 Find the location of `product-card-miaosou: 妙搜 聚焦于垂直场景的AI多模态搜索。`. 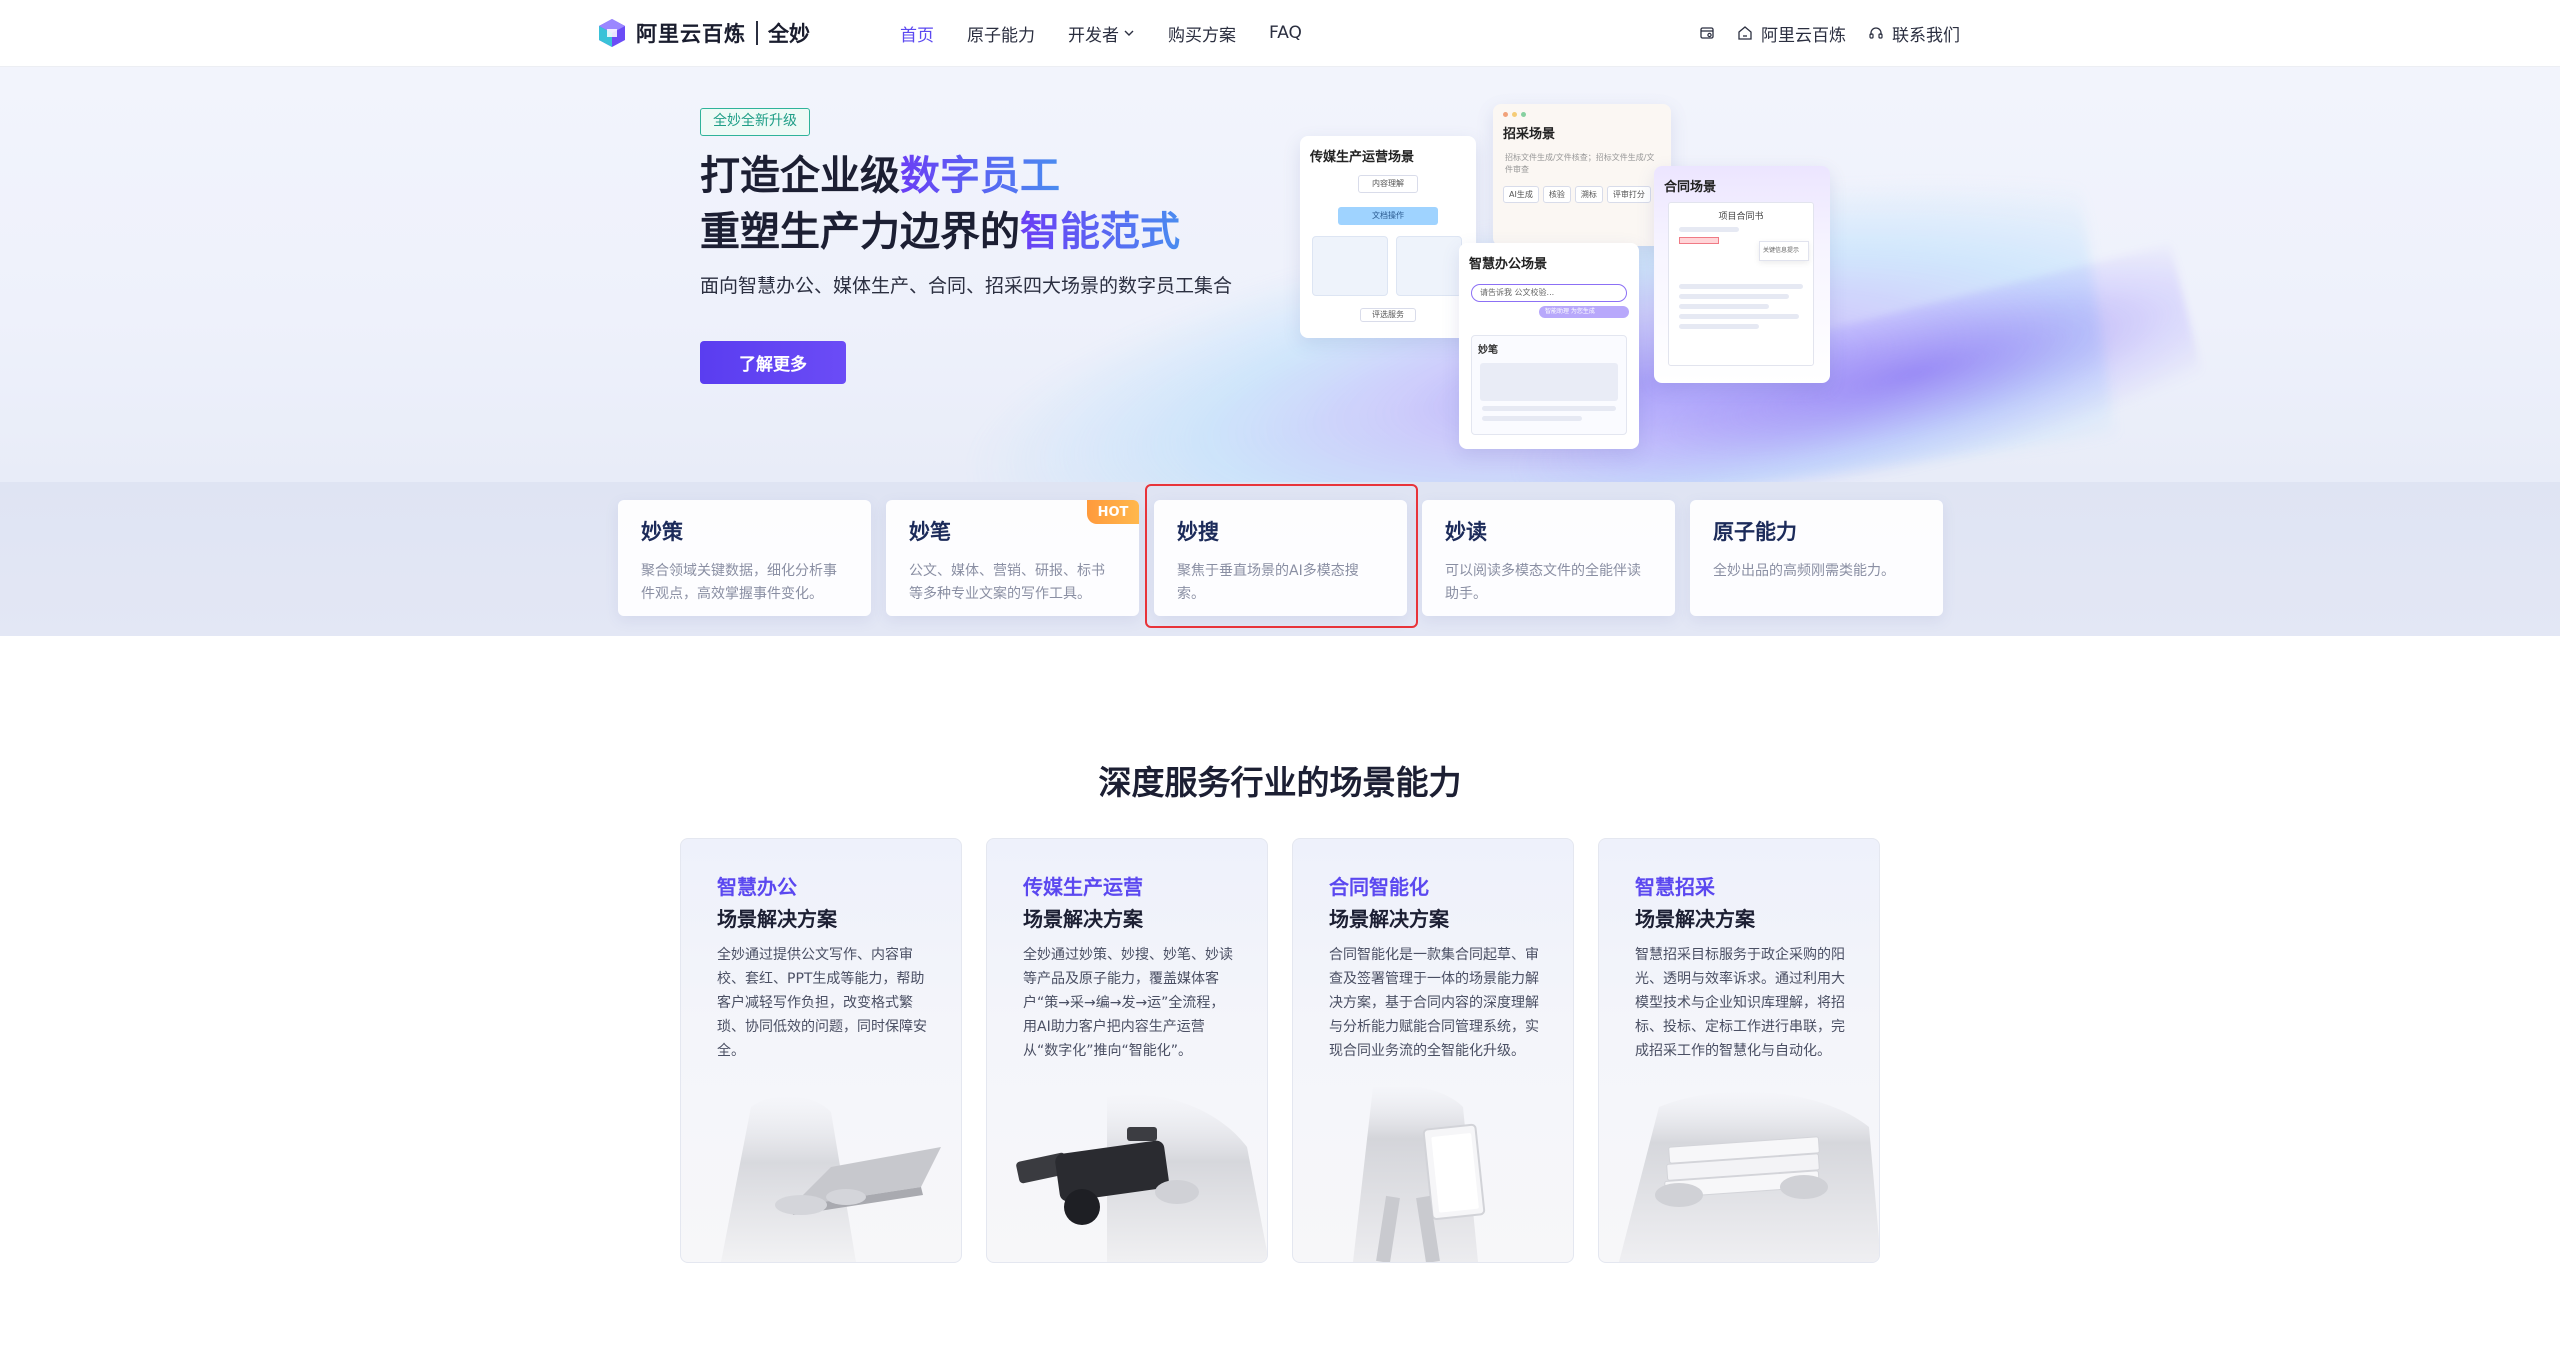

product-card-miaosou: 妙搜 聚焦于垂直场景的AI多模态搜索。 is located at coordinates (1280, 558).